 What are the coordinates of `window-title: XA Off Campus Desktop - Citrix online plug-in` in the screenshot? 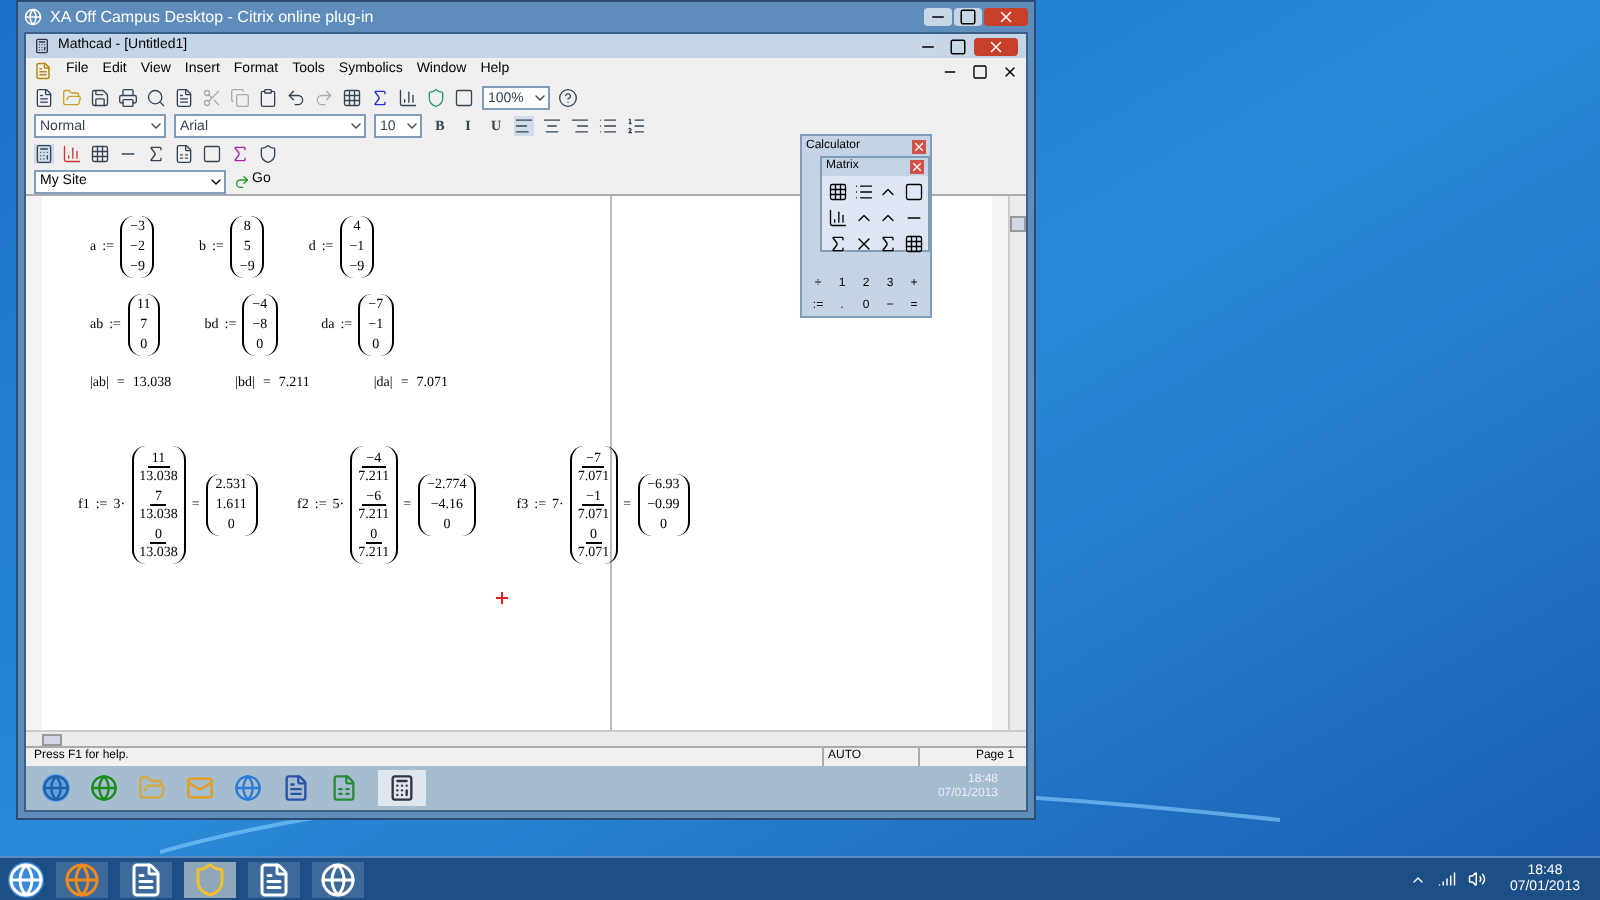 It's located at (212, 17).